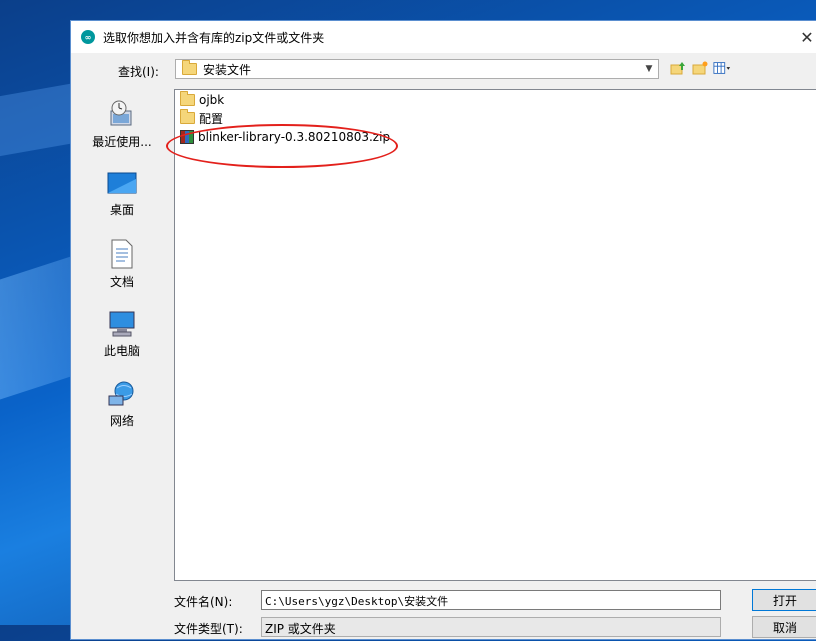 This screenshot has height=641, width=816. What do you see at coordinates (294, 137) in the screenshot?
I see `file-name: blinker-library-0.3.80210803.zip` at bounding box center [294, 137].